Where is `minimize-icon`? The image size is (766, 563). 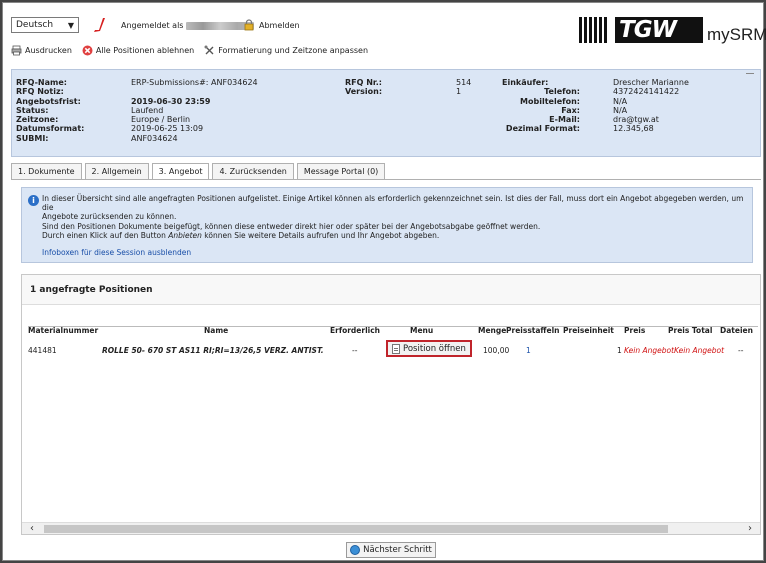
minimize-icon is located at coordinates (750, 73).